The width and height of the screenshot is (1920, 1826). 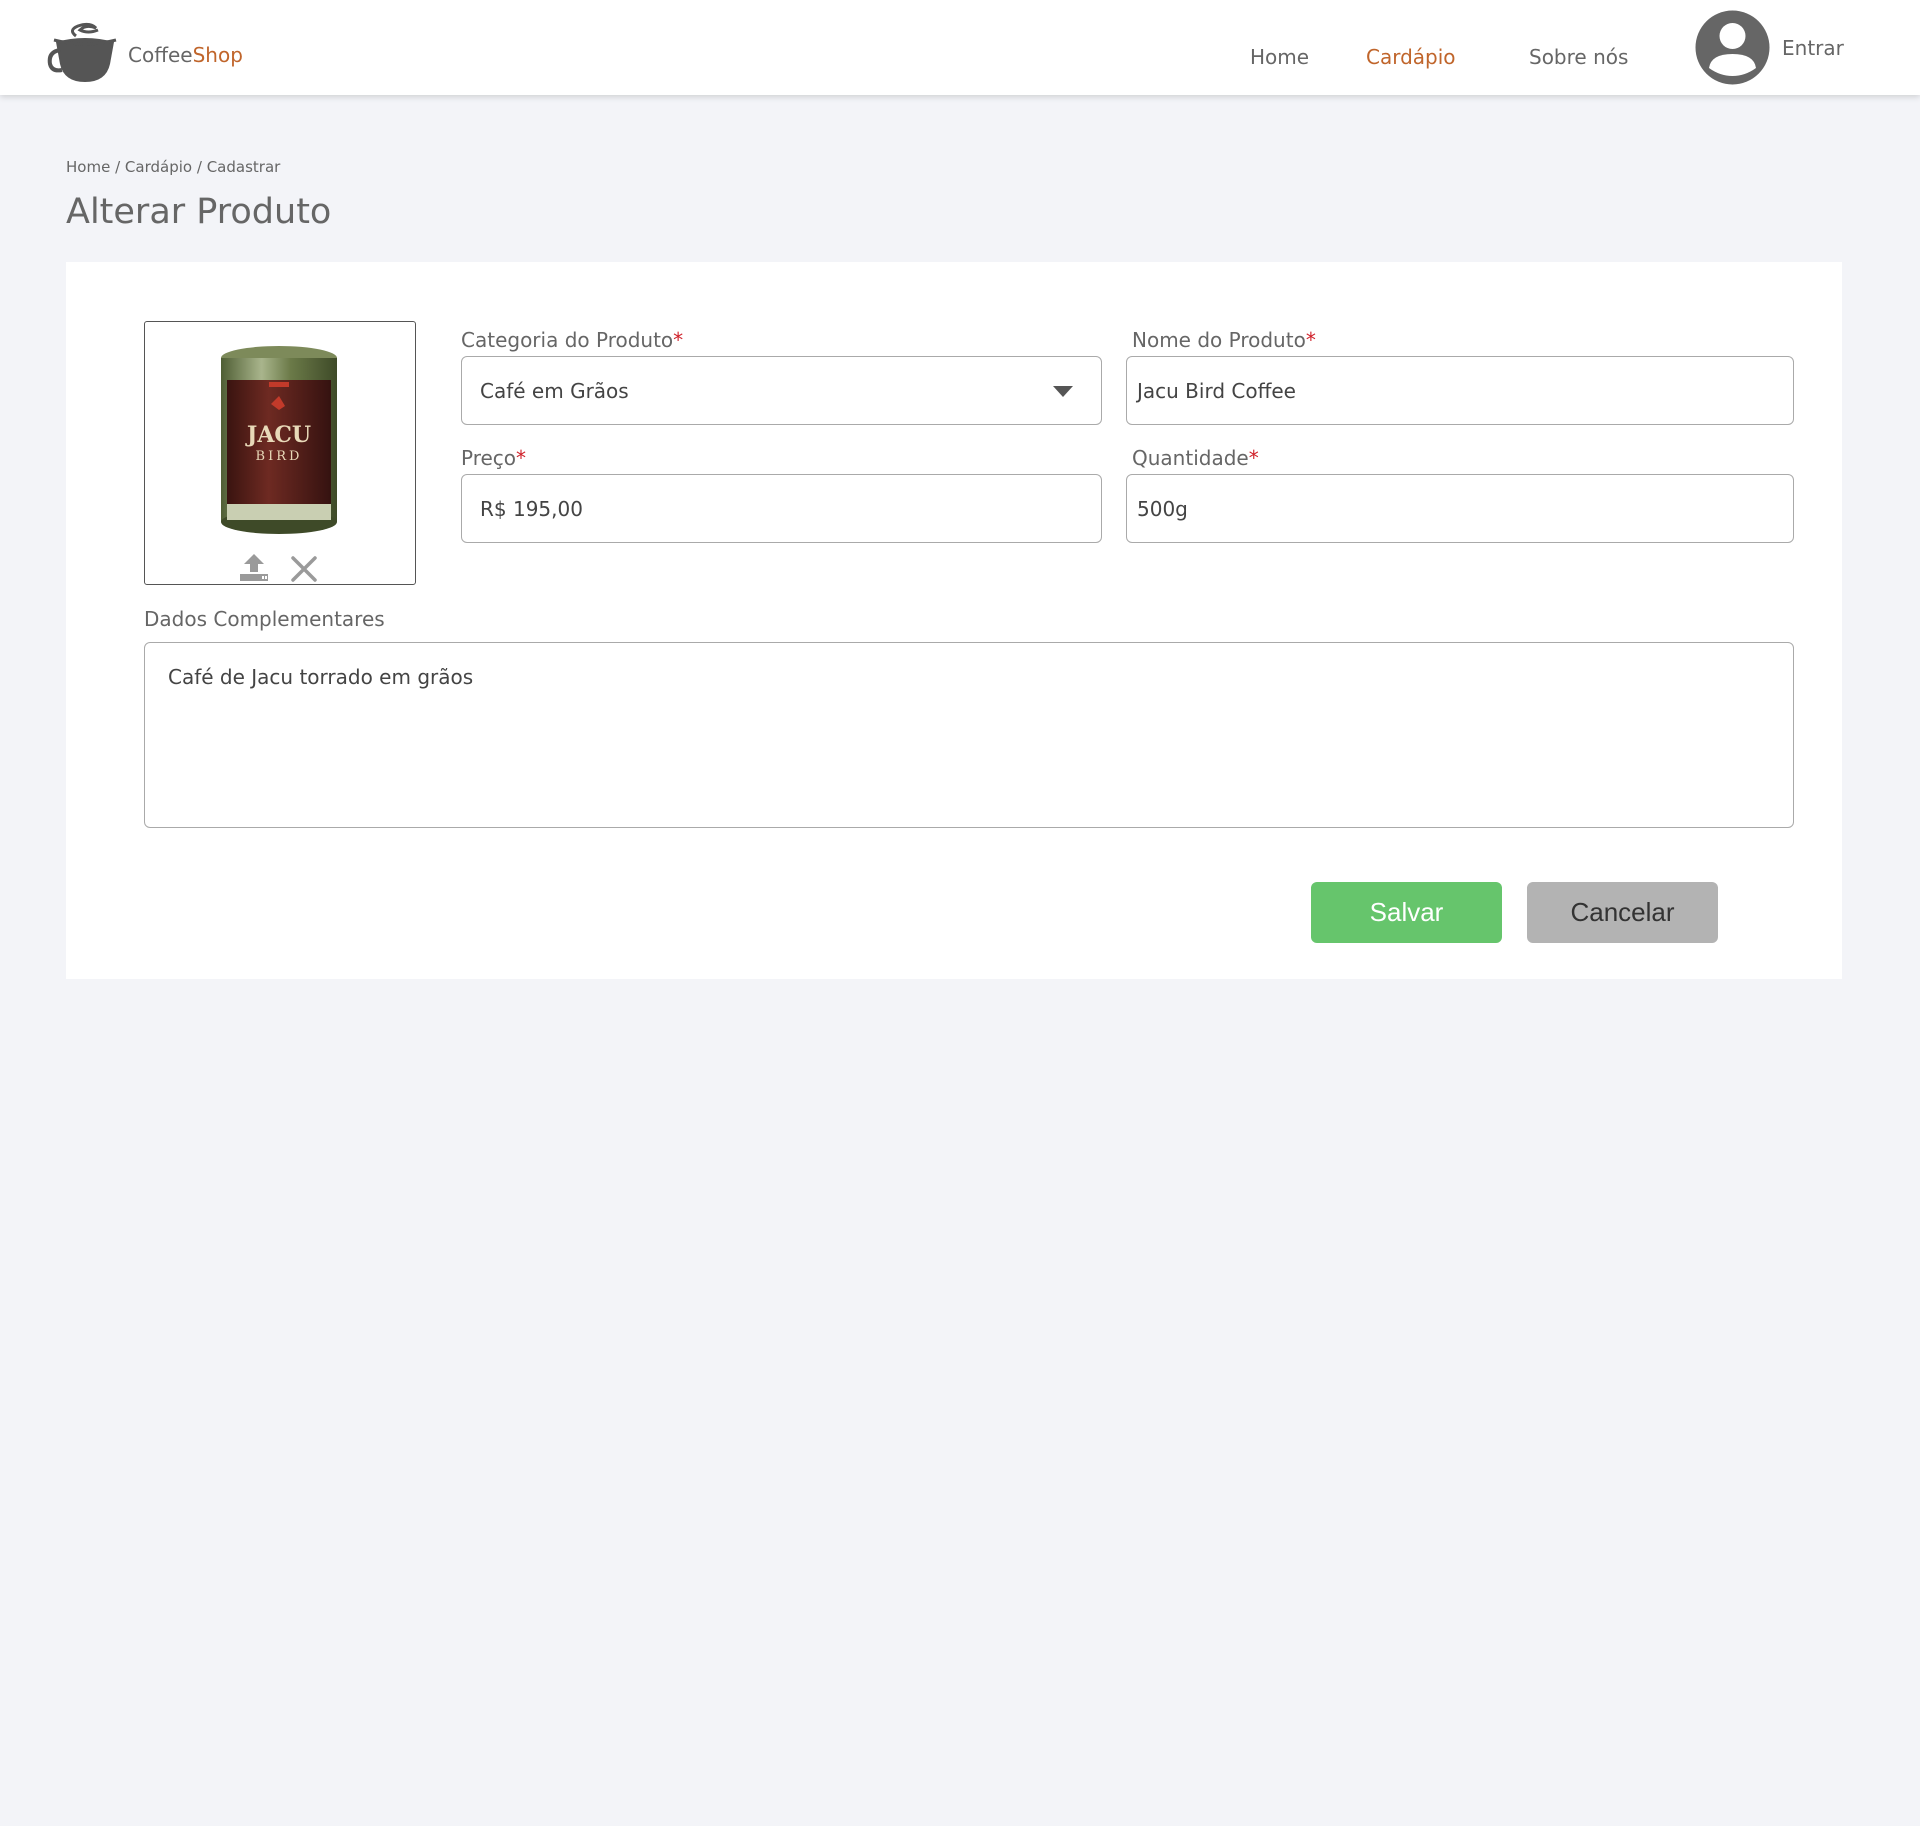 I want to click on page-title: Alterar Produto, so click(x=199, y=212).